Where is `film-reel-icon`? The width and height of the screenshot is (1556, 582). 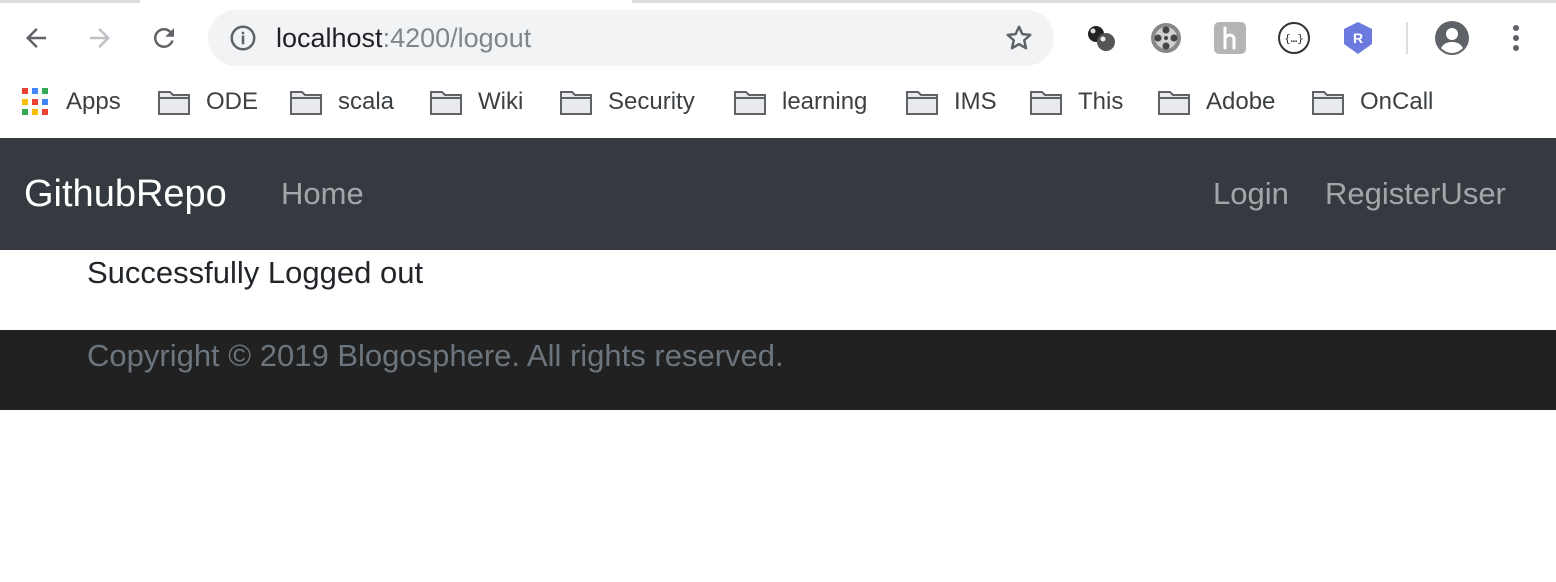 film-reel-icon is located at coordinates (1166, 38).